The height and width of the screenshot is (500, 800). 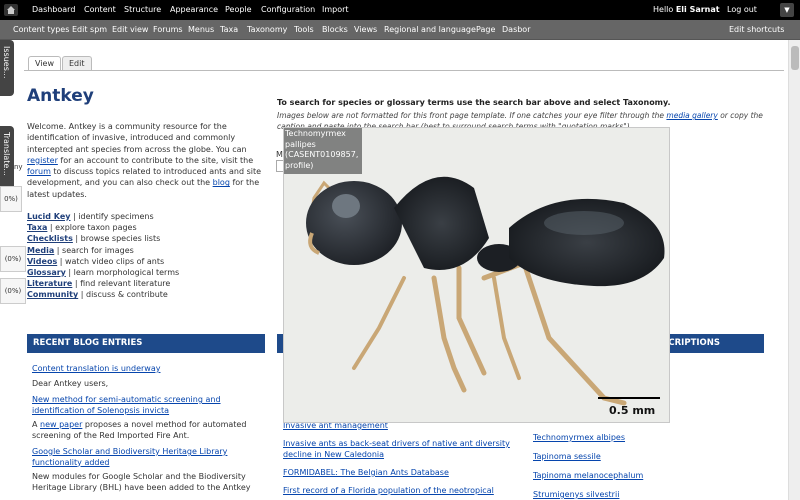 I want to click on shortcut-tools: Tools, so click(x=304, y=30).